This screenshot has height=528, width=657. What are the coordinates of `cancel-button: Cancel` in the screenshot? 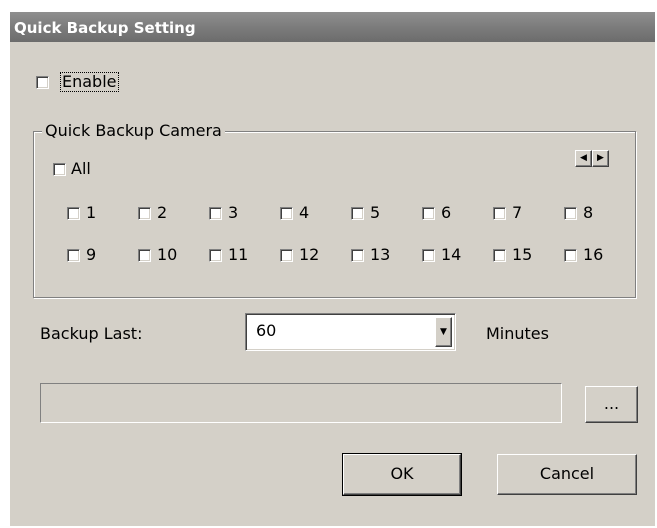 It's located at (567, 474).